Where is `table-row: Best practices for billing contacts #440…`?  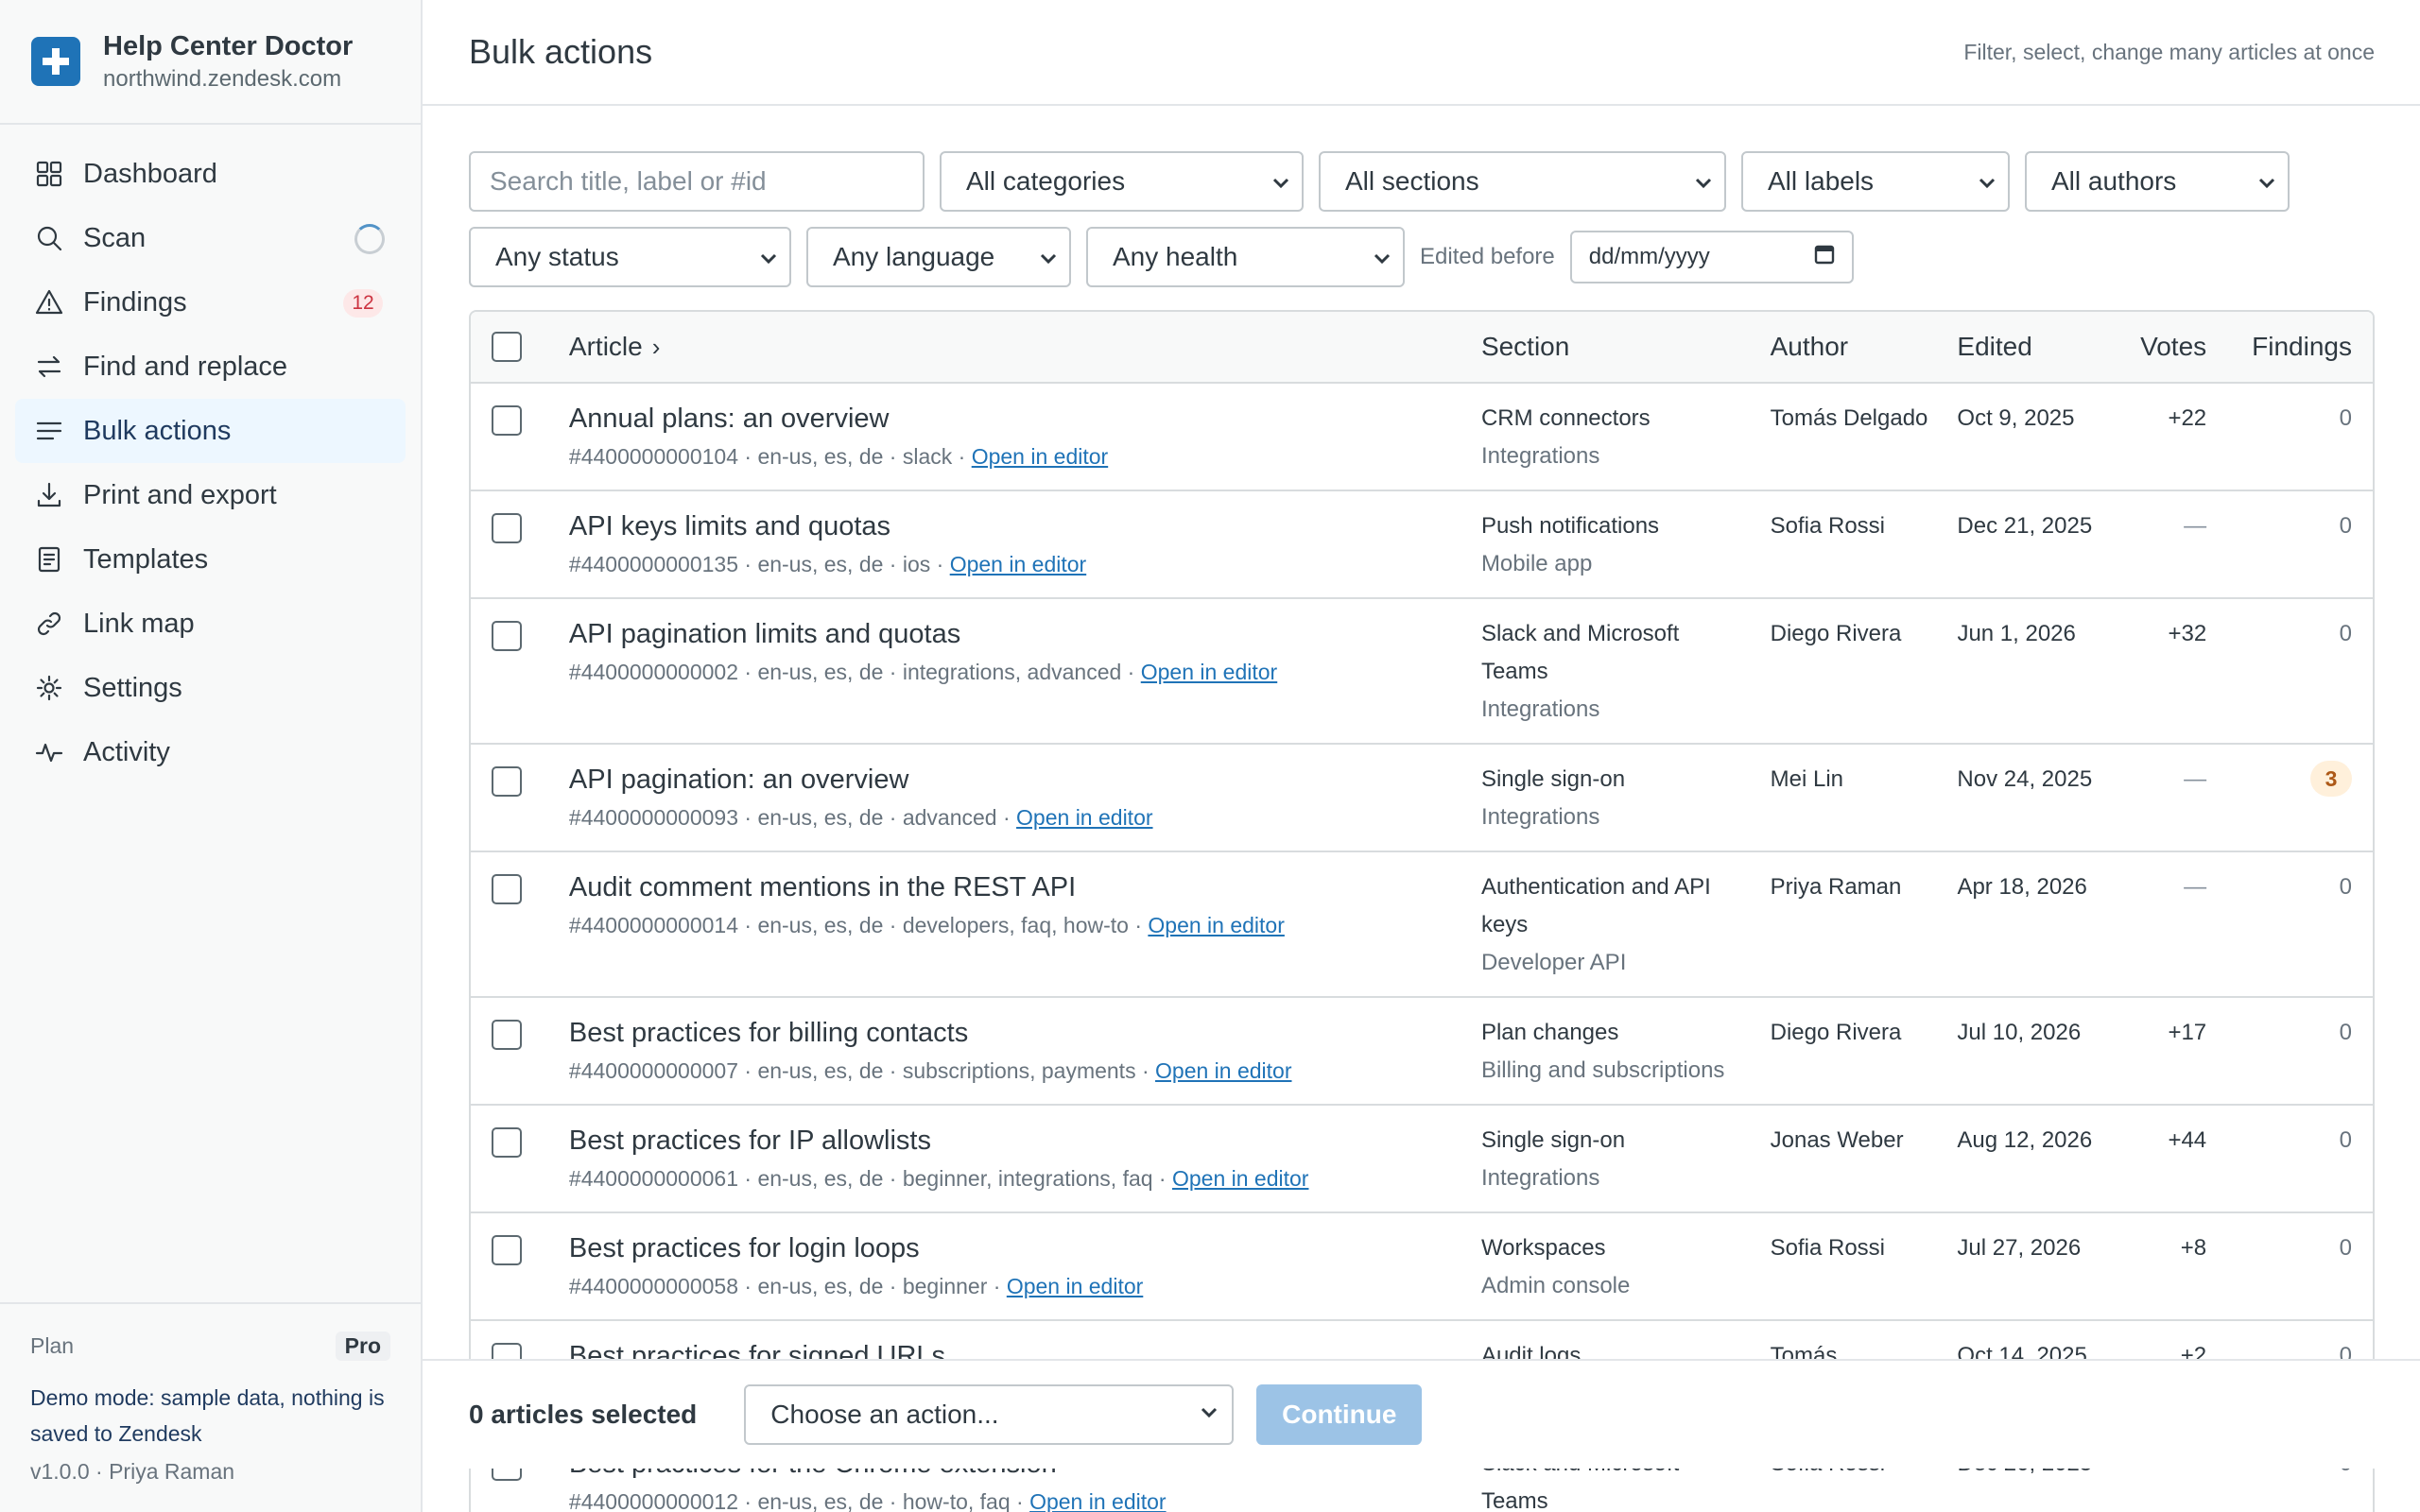
table-row: Best practices for billing contacts #440… is located at coordinates (1422, 1052).